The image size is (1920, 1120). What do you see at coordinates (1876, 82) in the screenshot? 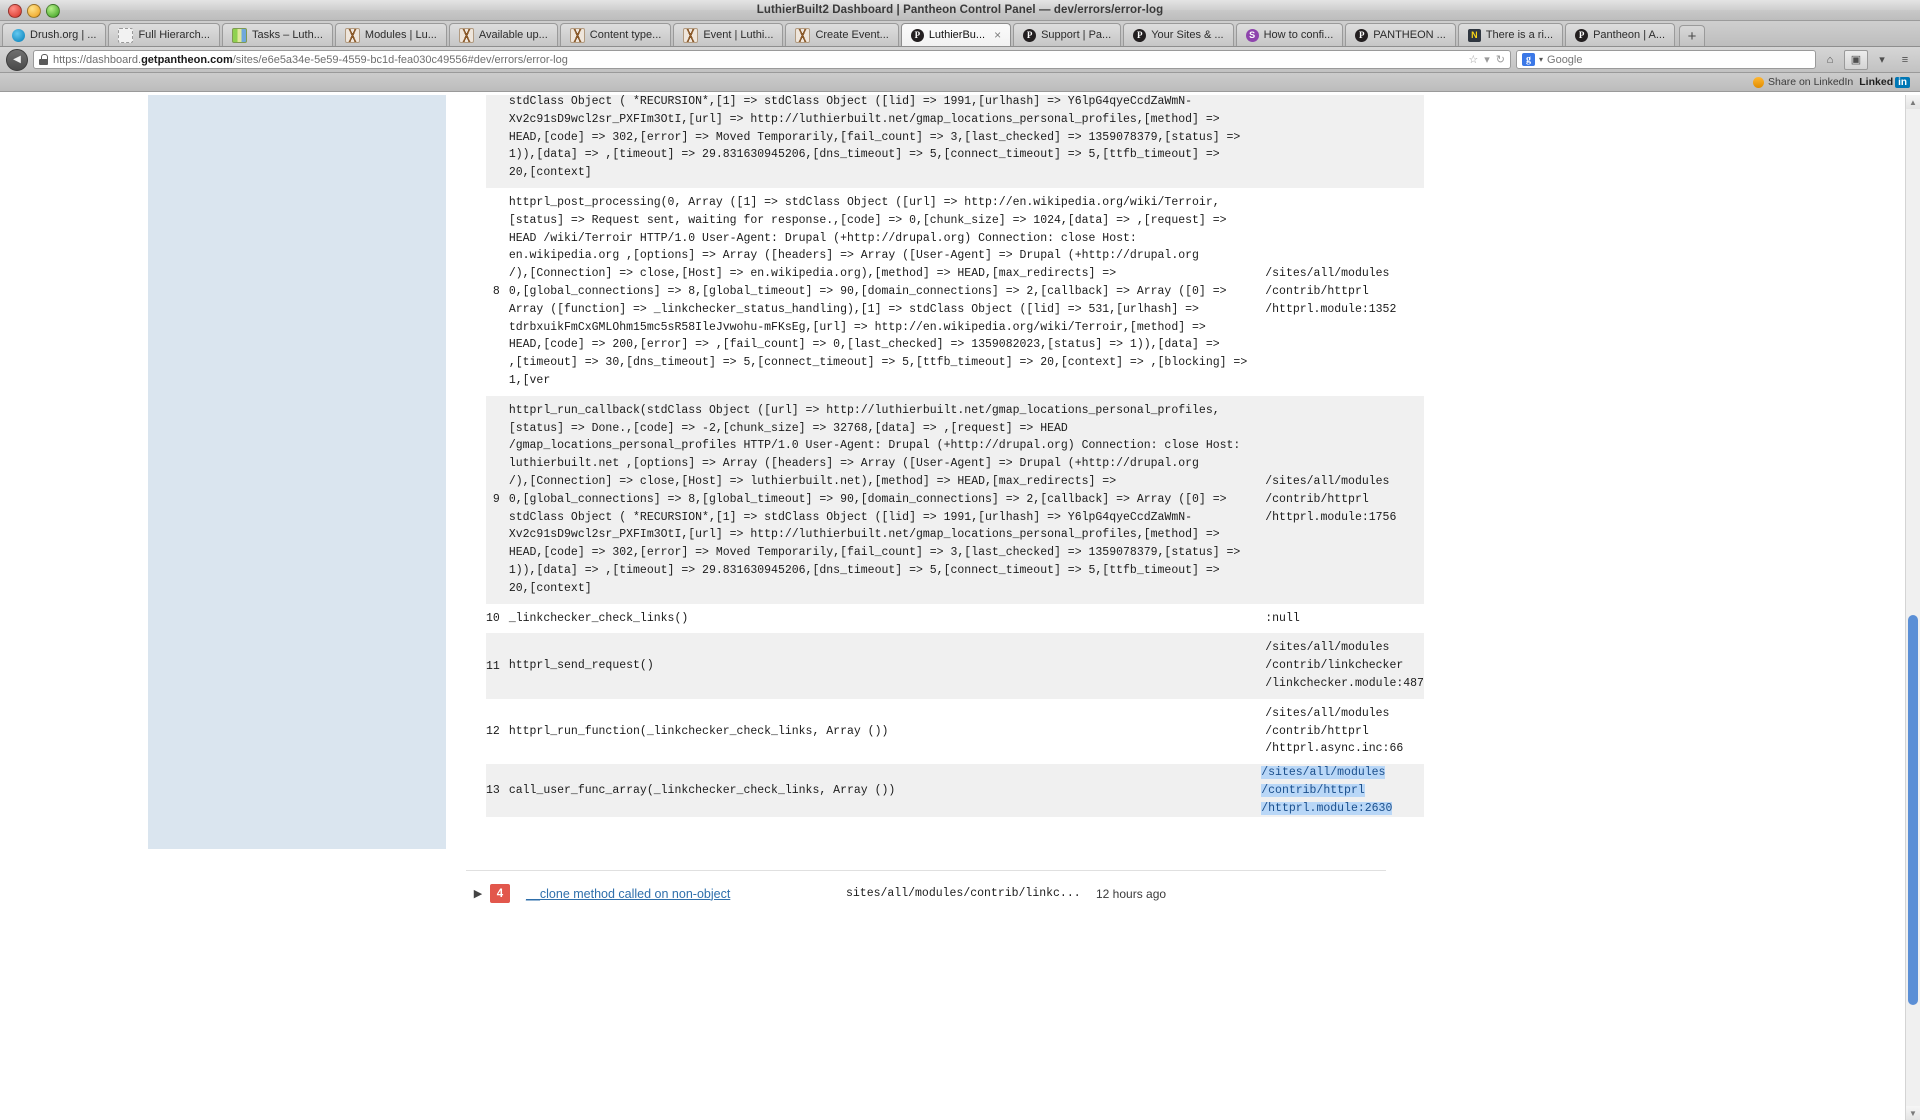
I see `linkedin-brand-label: Linked` at bounding box center [1876, 82].